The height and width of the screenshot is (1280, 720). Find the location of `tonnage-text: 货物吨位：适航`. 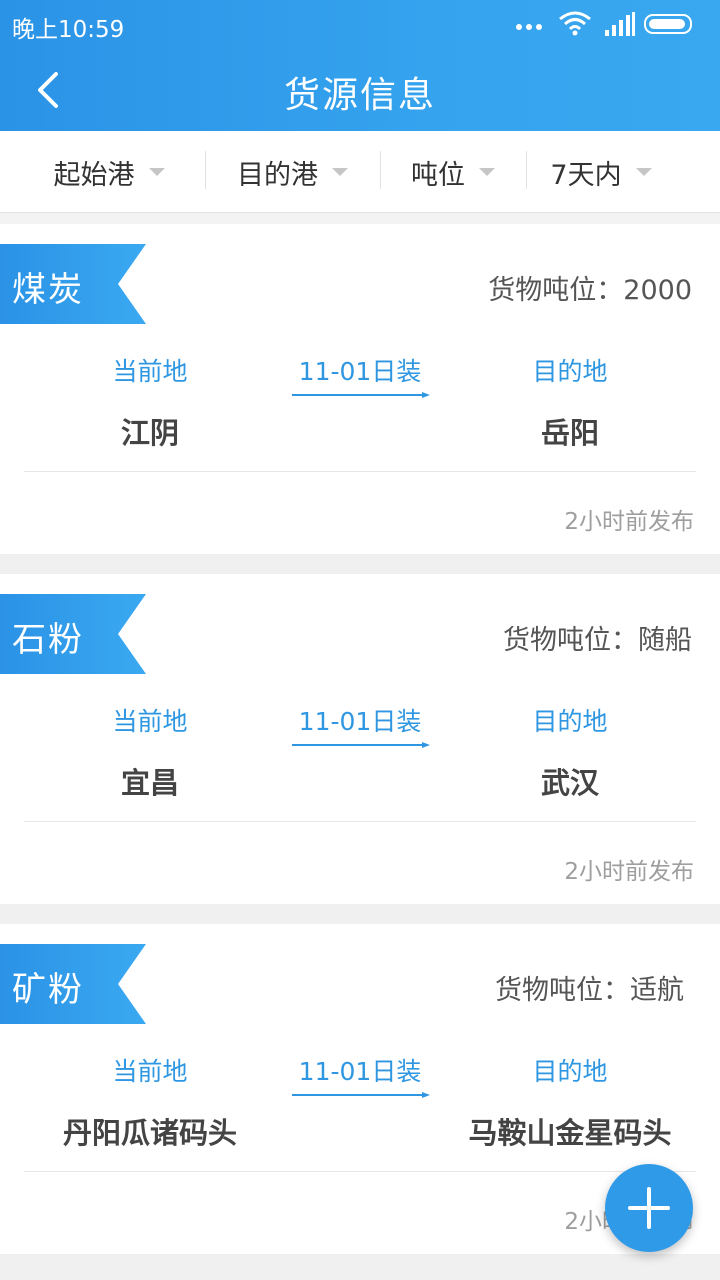

tonnage-text: 货物吨位：适航 is located at coordinates (589, 990).